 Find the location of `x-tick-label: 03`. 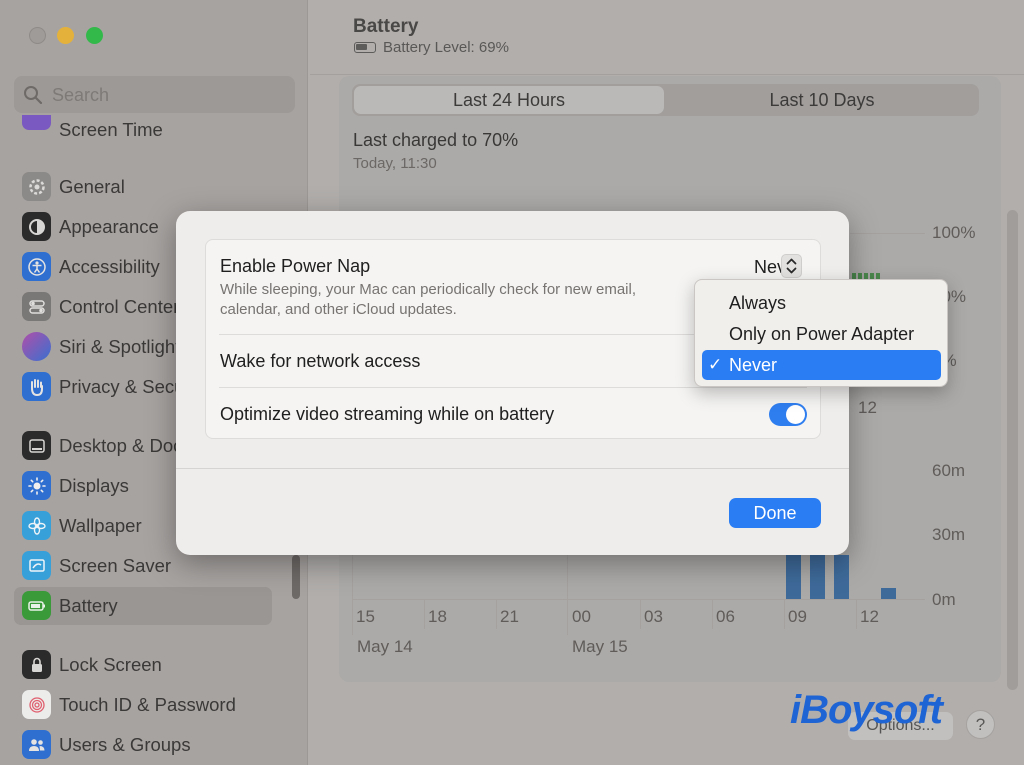

x-tick-label: 03 is located at coordinates (653, 616).